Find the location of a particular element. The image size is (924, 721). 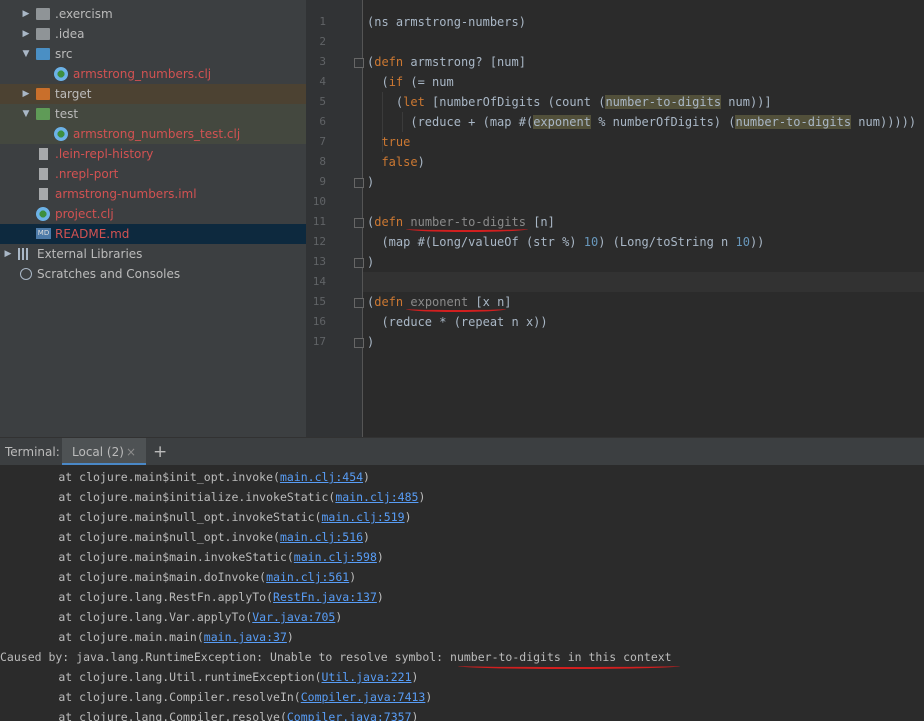

tree-item-test: ▼ test is located at coordinates (153, 114).